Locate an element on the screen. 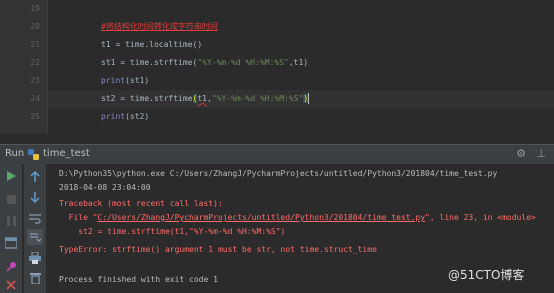  run-toolbar is located at coordinates (11, 228).